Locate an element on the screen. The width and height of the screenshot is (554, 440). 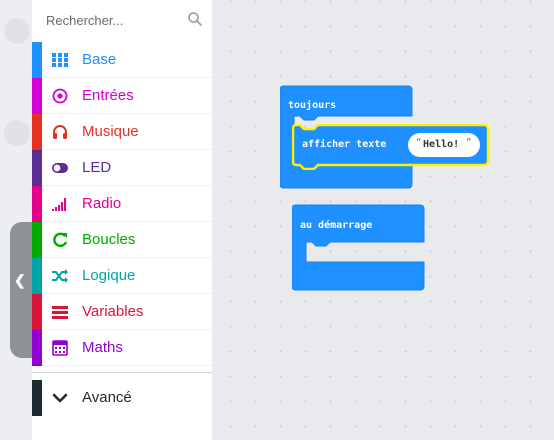
category-avance: Avancé is located at coordinates (122, 398).